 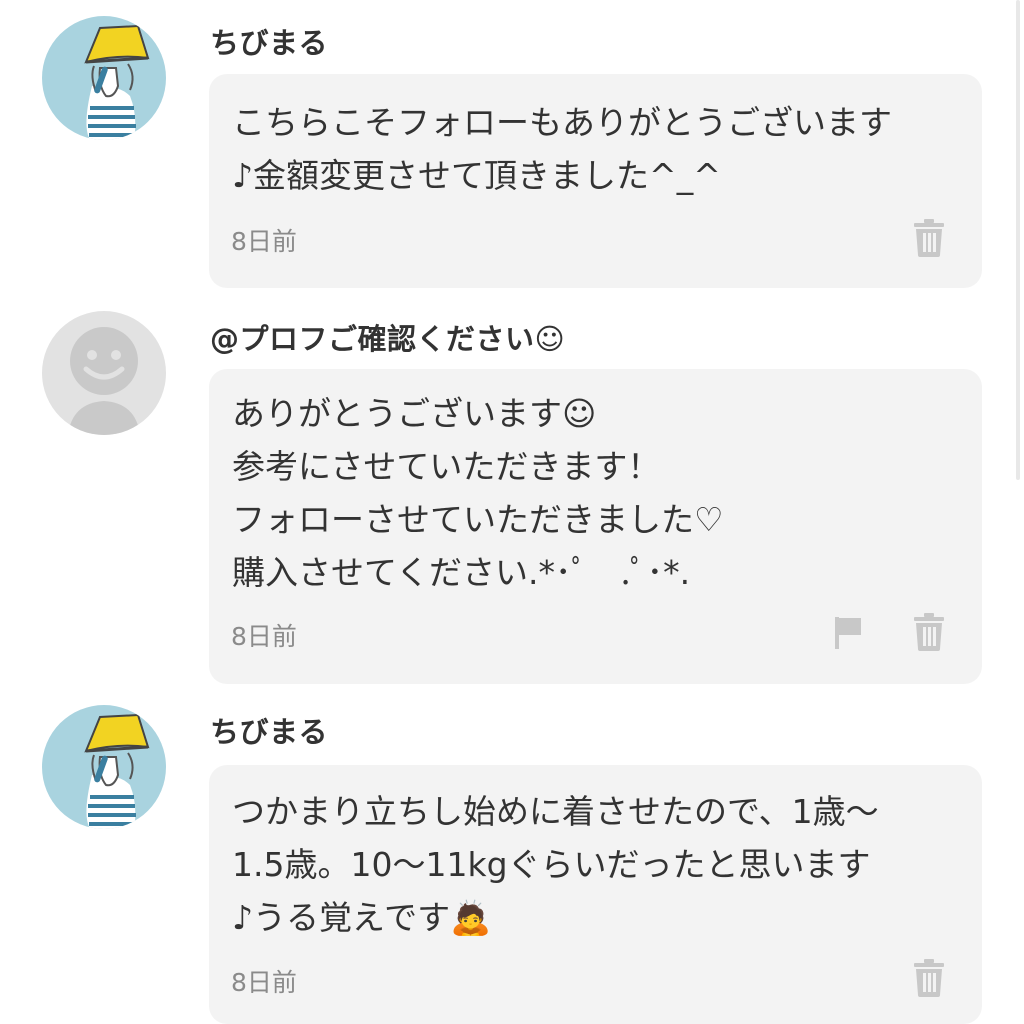 What do you see at coordinates (362, 917) in the screenshot?
I see `comment-line: ♪うる覚えです🙇` at bounding box center [362, 917].